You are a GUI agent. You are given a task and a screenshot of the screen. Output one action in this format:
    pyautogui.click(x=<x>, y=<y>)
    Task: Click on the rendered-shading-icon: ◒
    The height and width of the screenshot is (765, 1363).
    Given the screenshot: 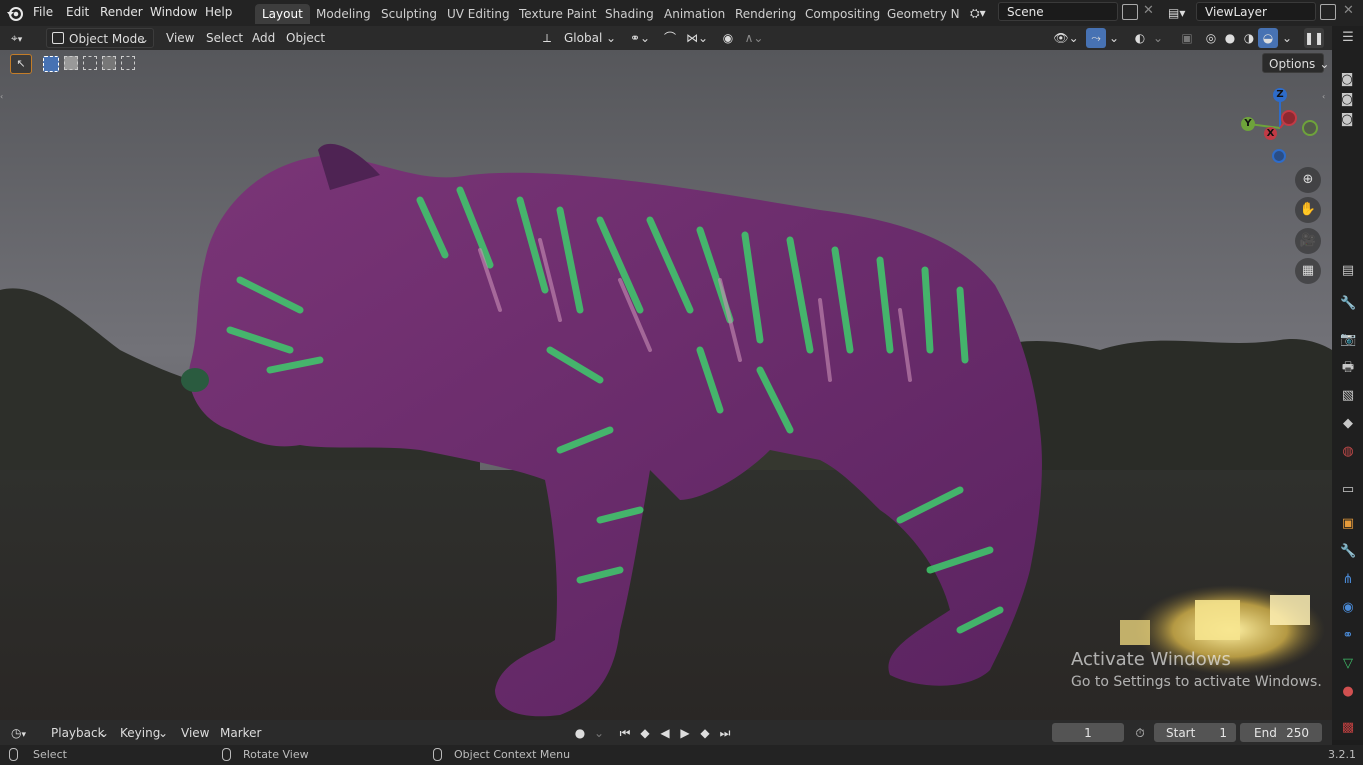 What is the action you would take?
    pyautogui.click(x=1268, y=38)
    